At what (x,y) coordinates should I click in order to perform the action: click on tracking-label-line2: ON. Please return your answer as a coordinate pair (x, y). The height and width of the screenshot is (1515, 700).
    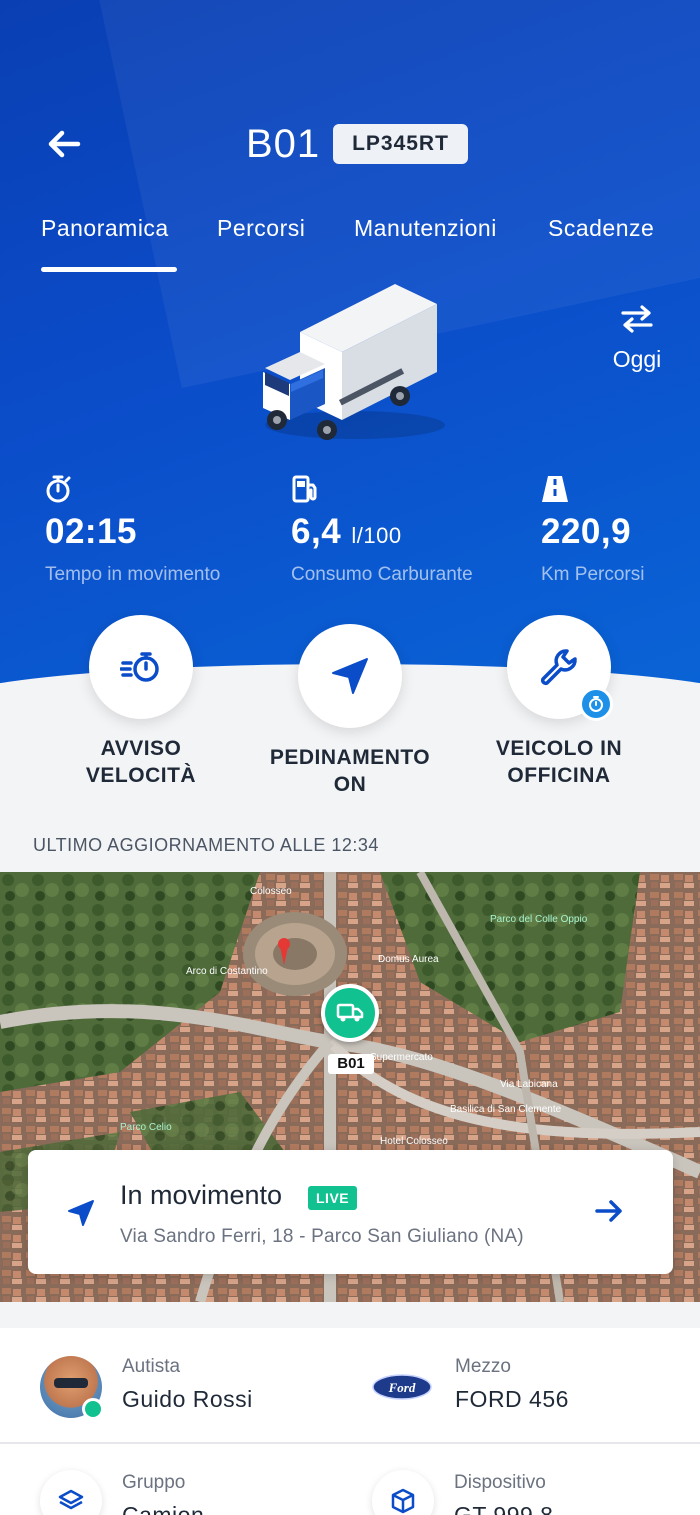
    Looking at the image, I should click on (350, 784).